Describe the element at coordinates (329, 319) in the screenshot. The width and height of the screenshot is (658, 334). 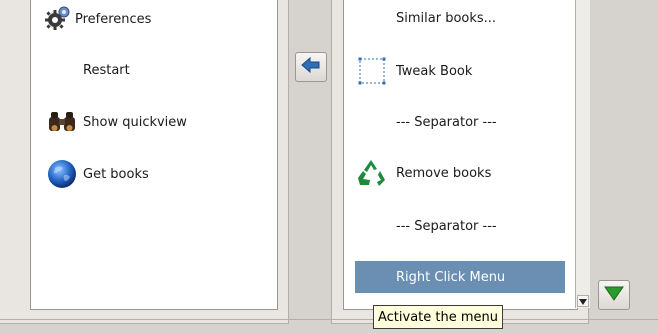
I see `bottom-divider` at that location.